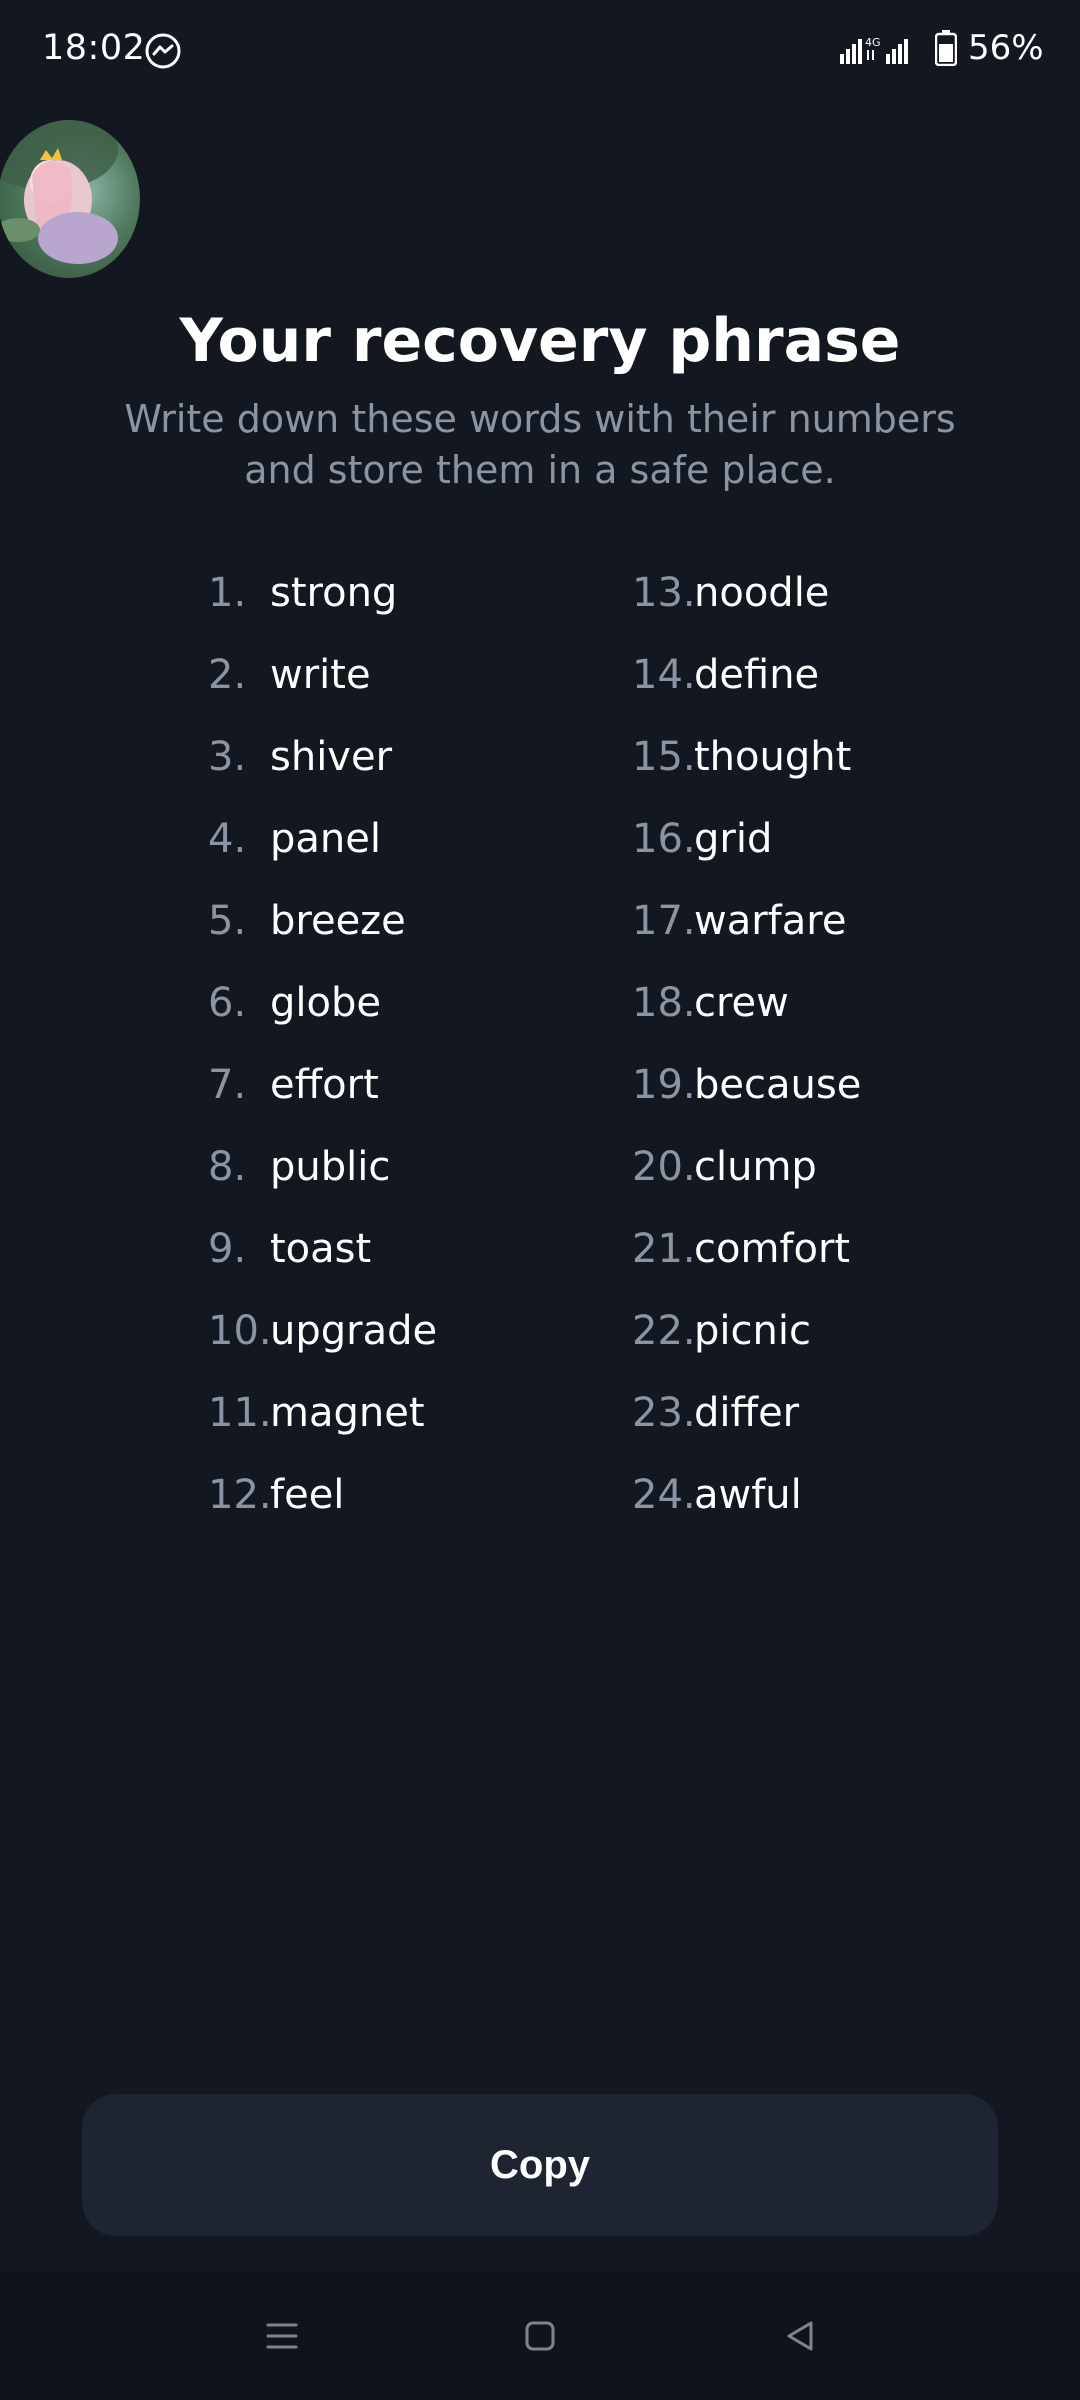 The height and width of the screenshot is (2400, 1080). Describe the element at coordinates (325, 1003) in the screenshot. I see `word-text: globe` at that location.